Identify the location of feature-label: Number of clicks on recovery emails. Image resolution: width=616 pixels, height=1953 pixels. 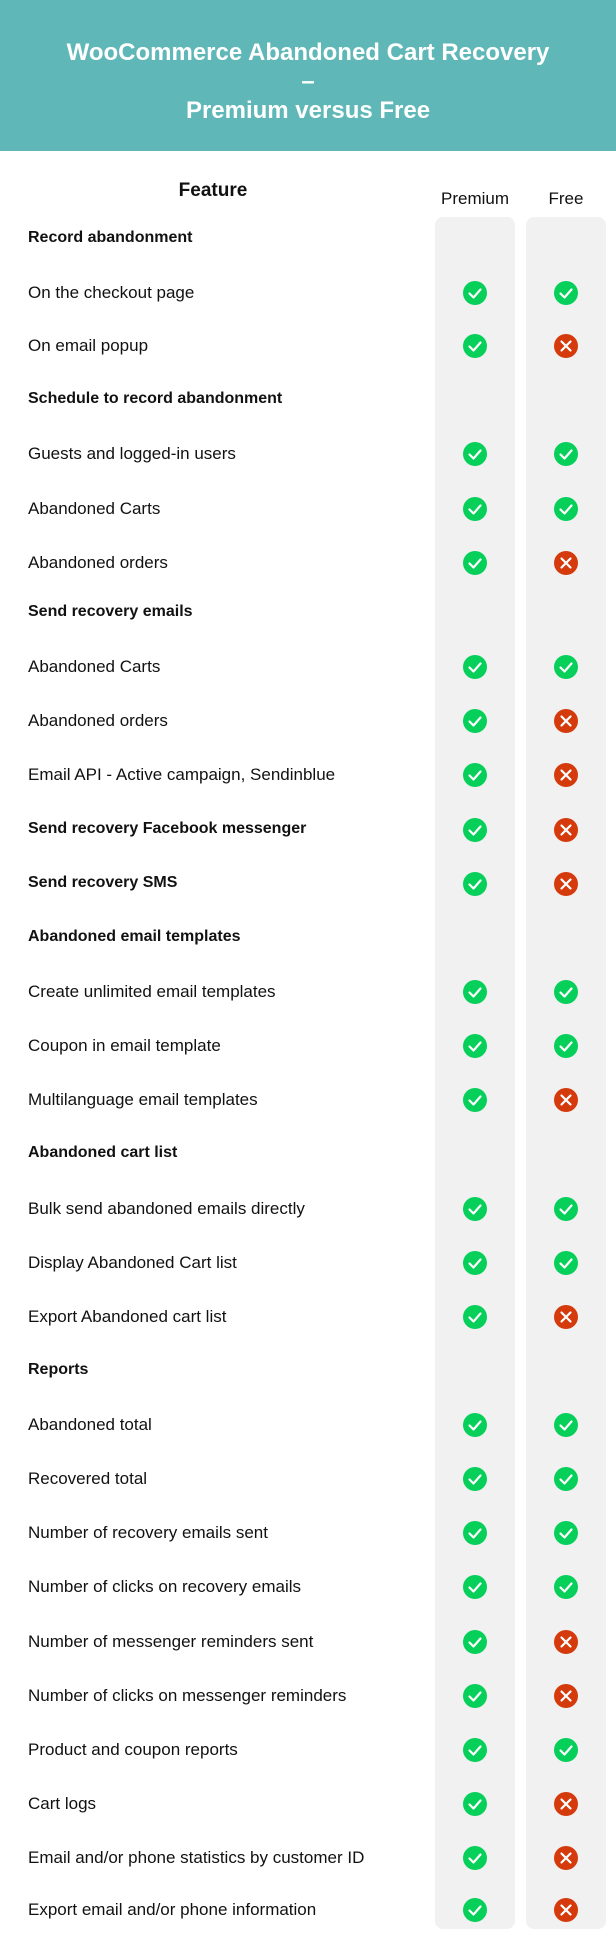
(165, 1586).